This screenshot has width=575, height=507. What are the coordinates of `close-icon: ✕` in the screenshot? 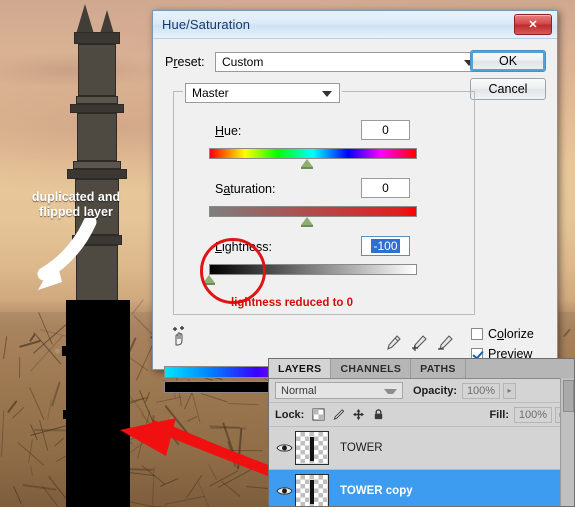 It's located at (533, 24).